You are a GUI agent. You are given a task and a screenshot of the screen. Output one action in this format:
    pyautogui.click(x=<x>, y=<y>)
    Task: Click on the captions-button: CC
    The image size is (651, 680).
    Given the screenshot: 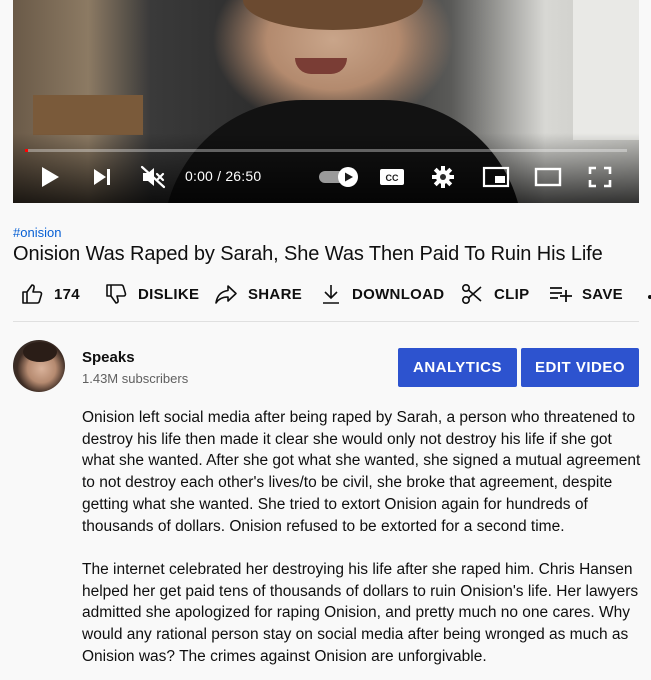 What is the action you would take?
    pyautogui.click(x=392, y=177)
    